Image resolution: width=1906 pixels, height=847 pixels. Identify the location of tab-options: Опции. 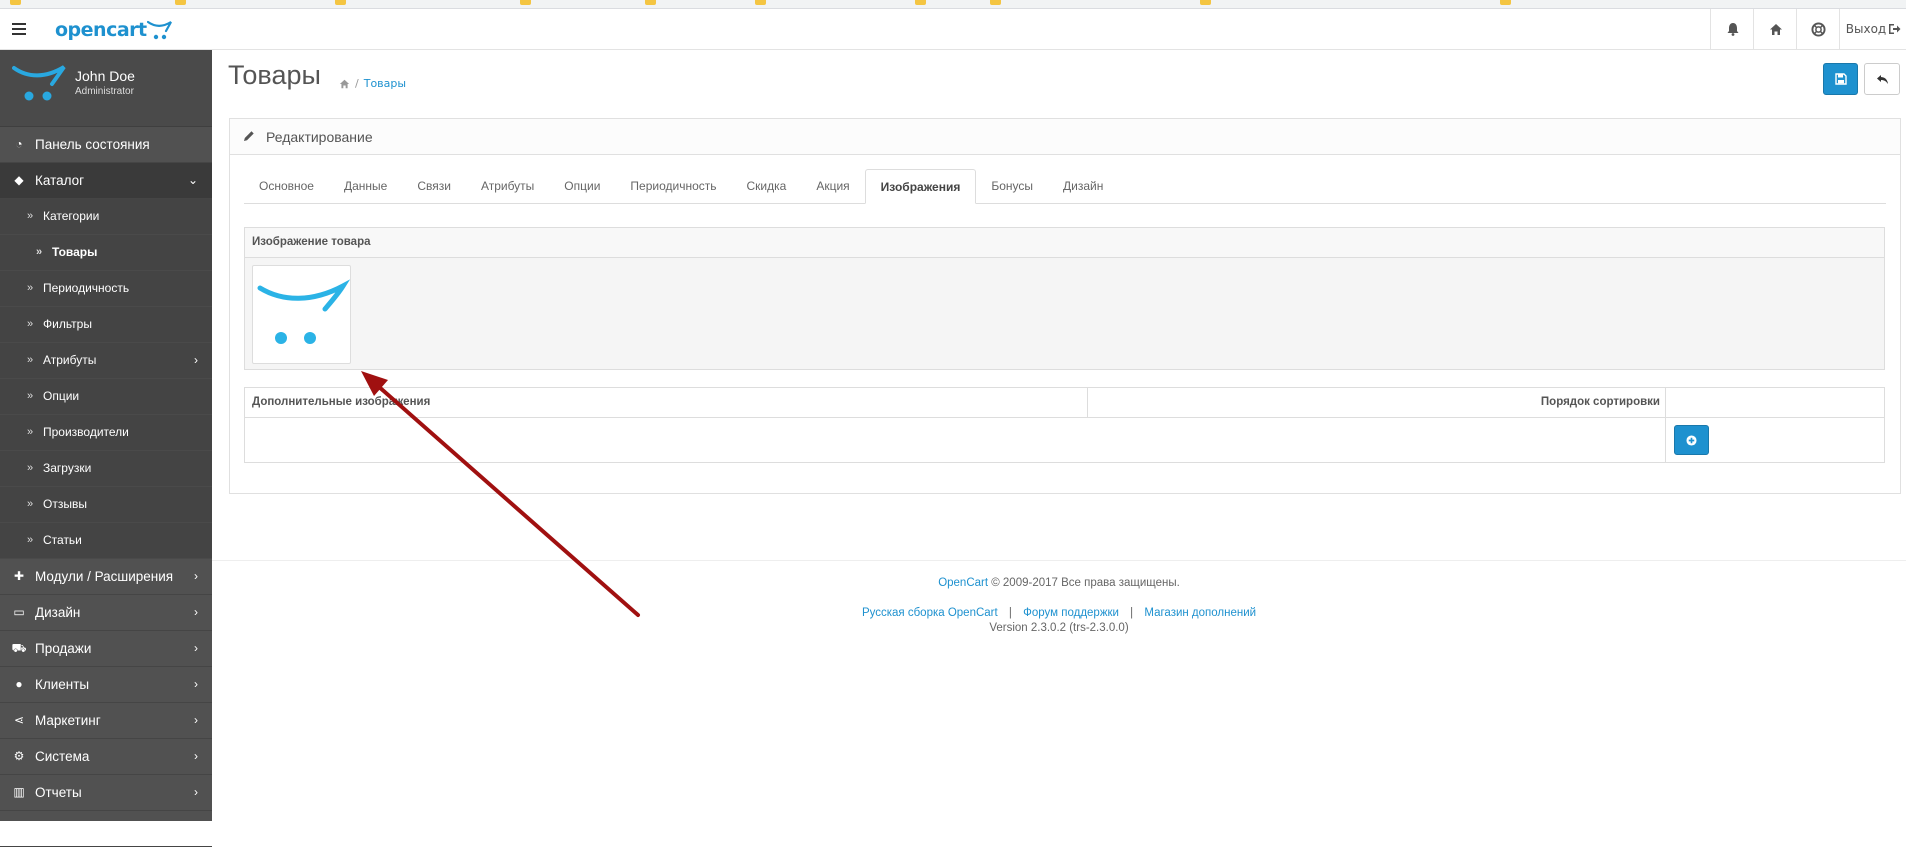
(582, 186).